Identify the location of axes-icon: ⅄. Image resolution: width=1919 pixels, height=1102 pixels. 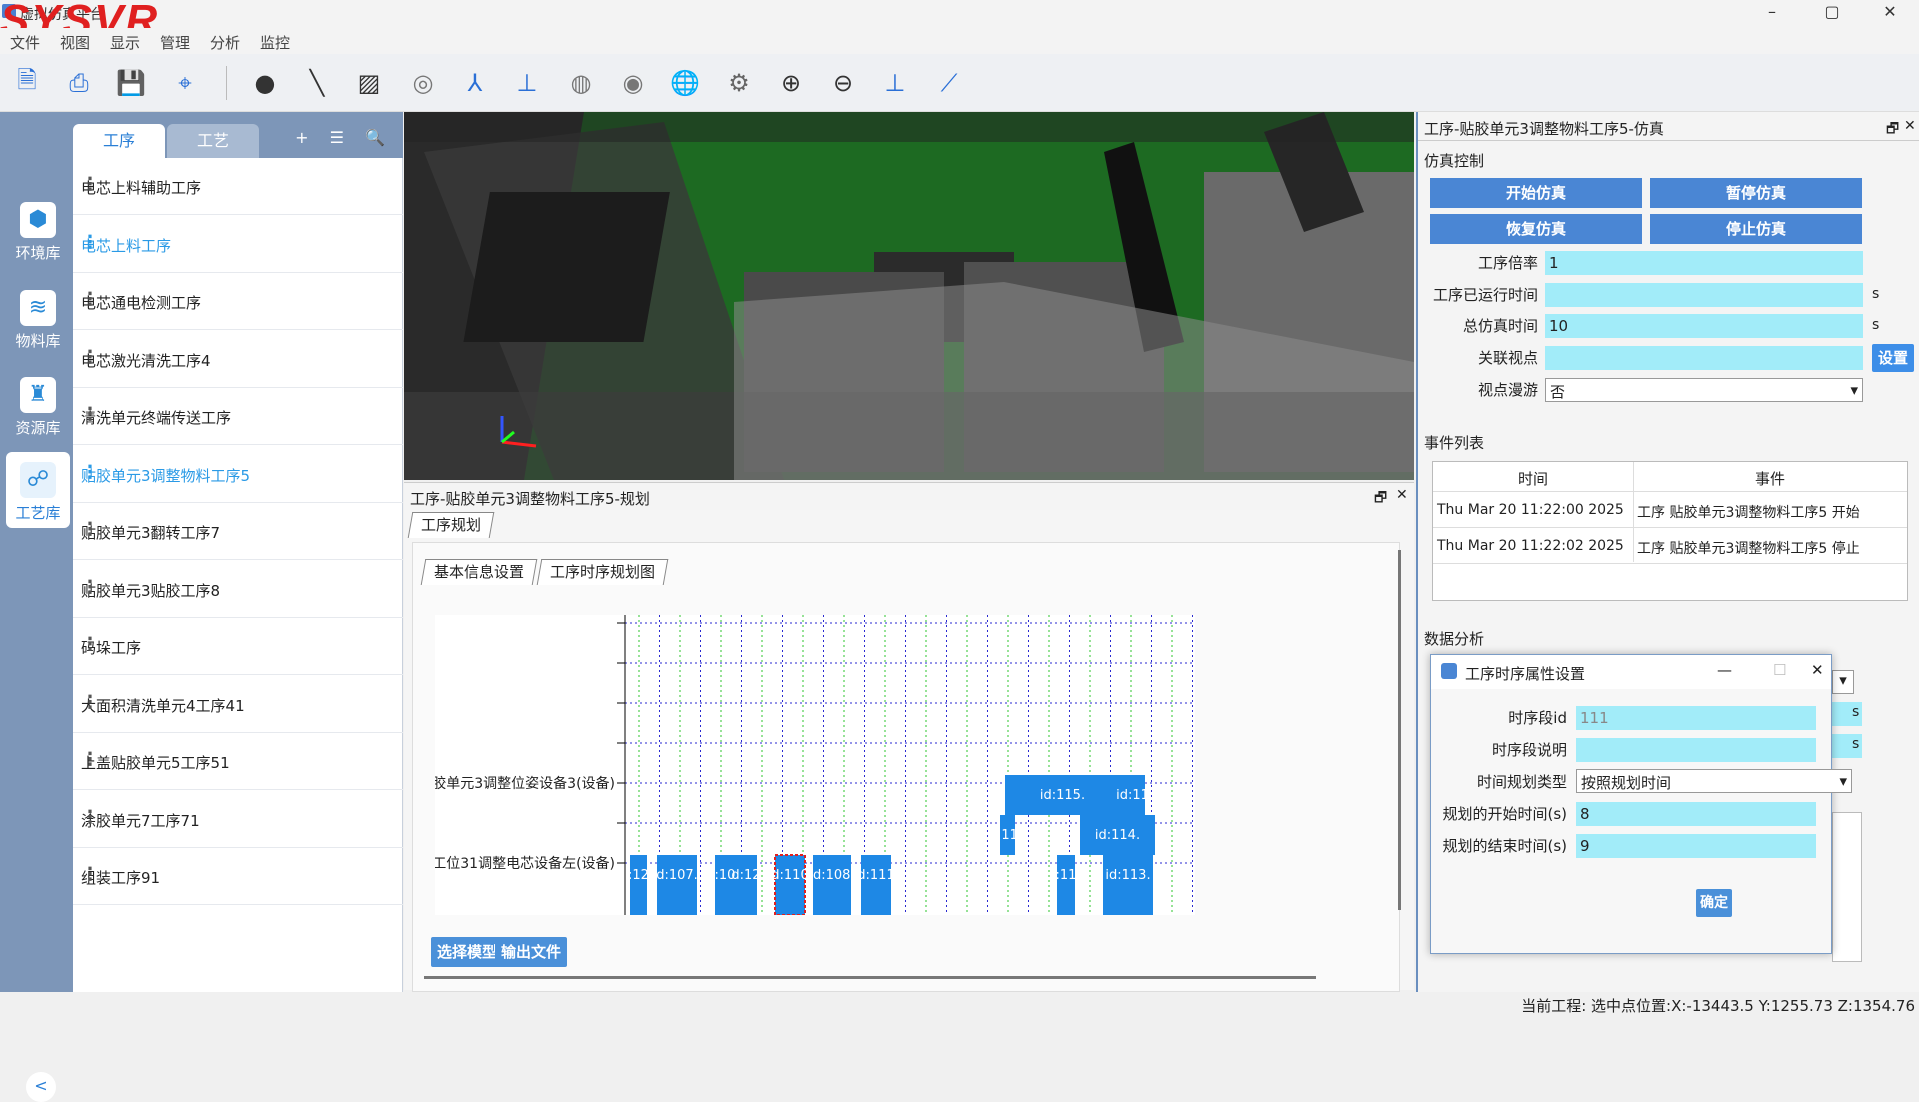
(475, 83).